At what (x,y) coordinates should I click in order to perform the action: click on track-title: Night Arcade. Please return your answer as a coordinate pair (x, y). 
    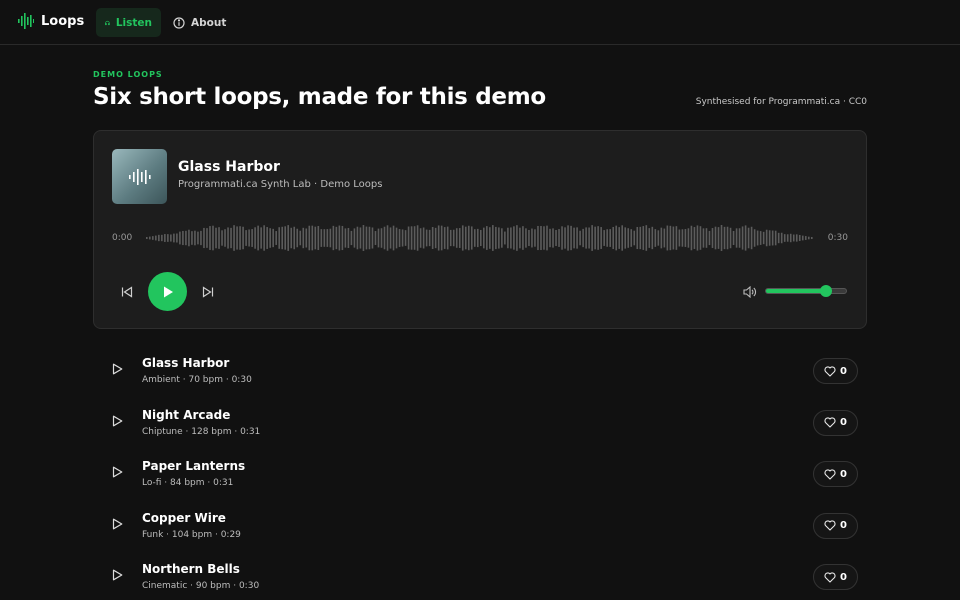
    Looking at the image, I should click on (186, 414).